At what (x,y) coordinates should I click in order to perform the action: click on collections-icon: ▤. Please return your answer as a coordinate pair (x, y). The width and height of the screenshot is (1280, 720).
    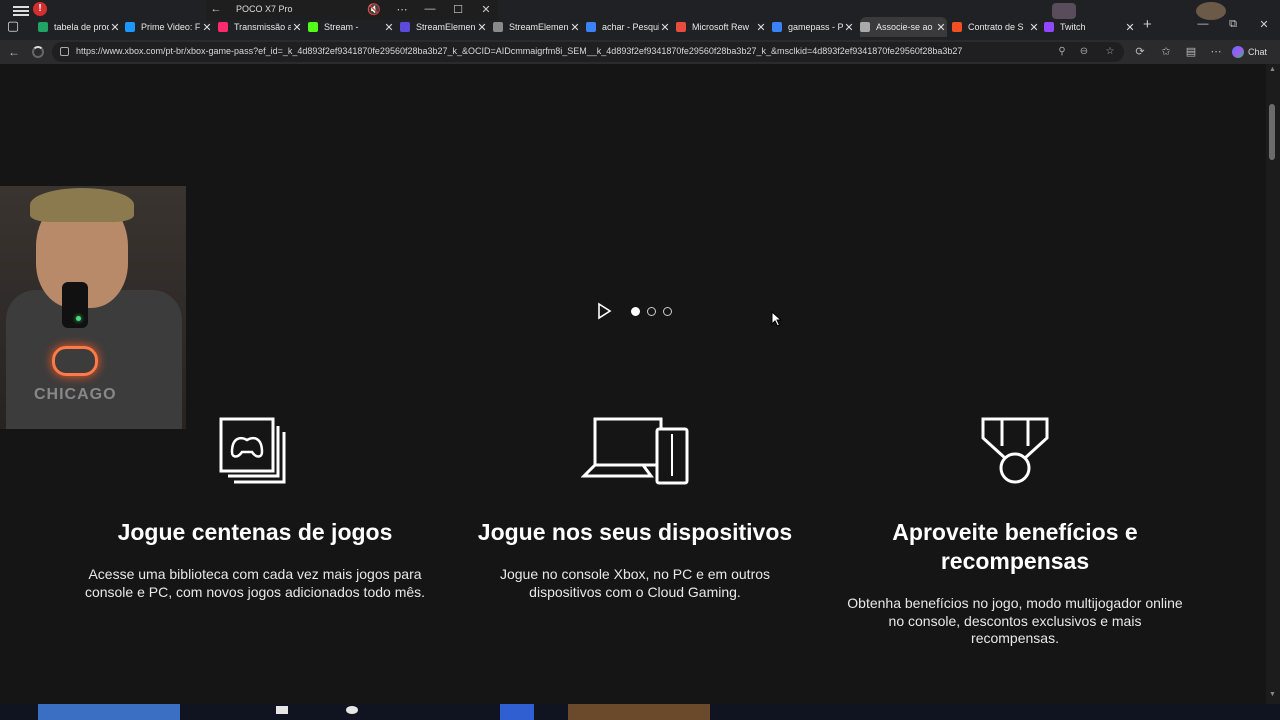
    Looking at the image, I should click on (1191, 52).